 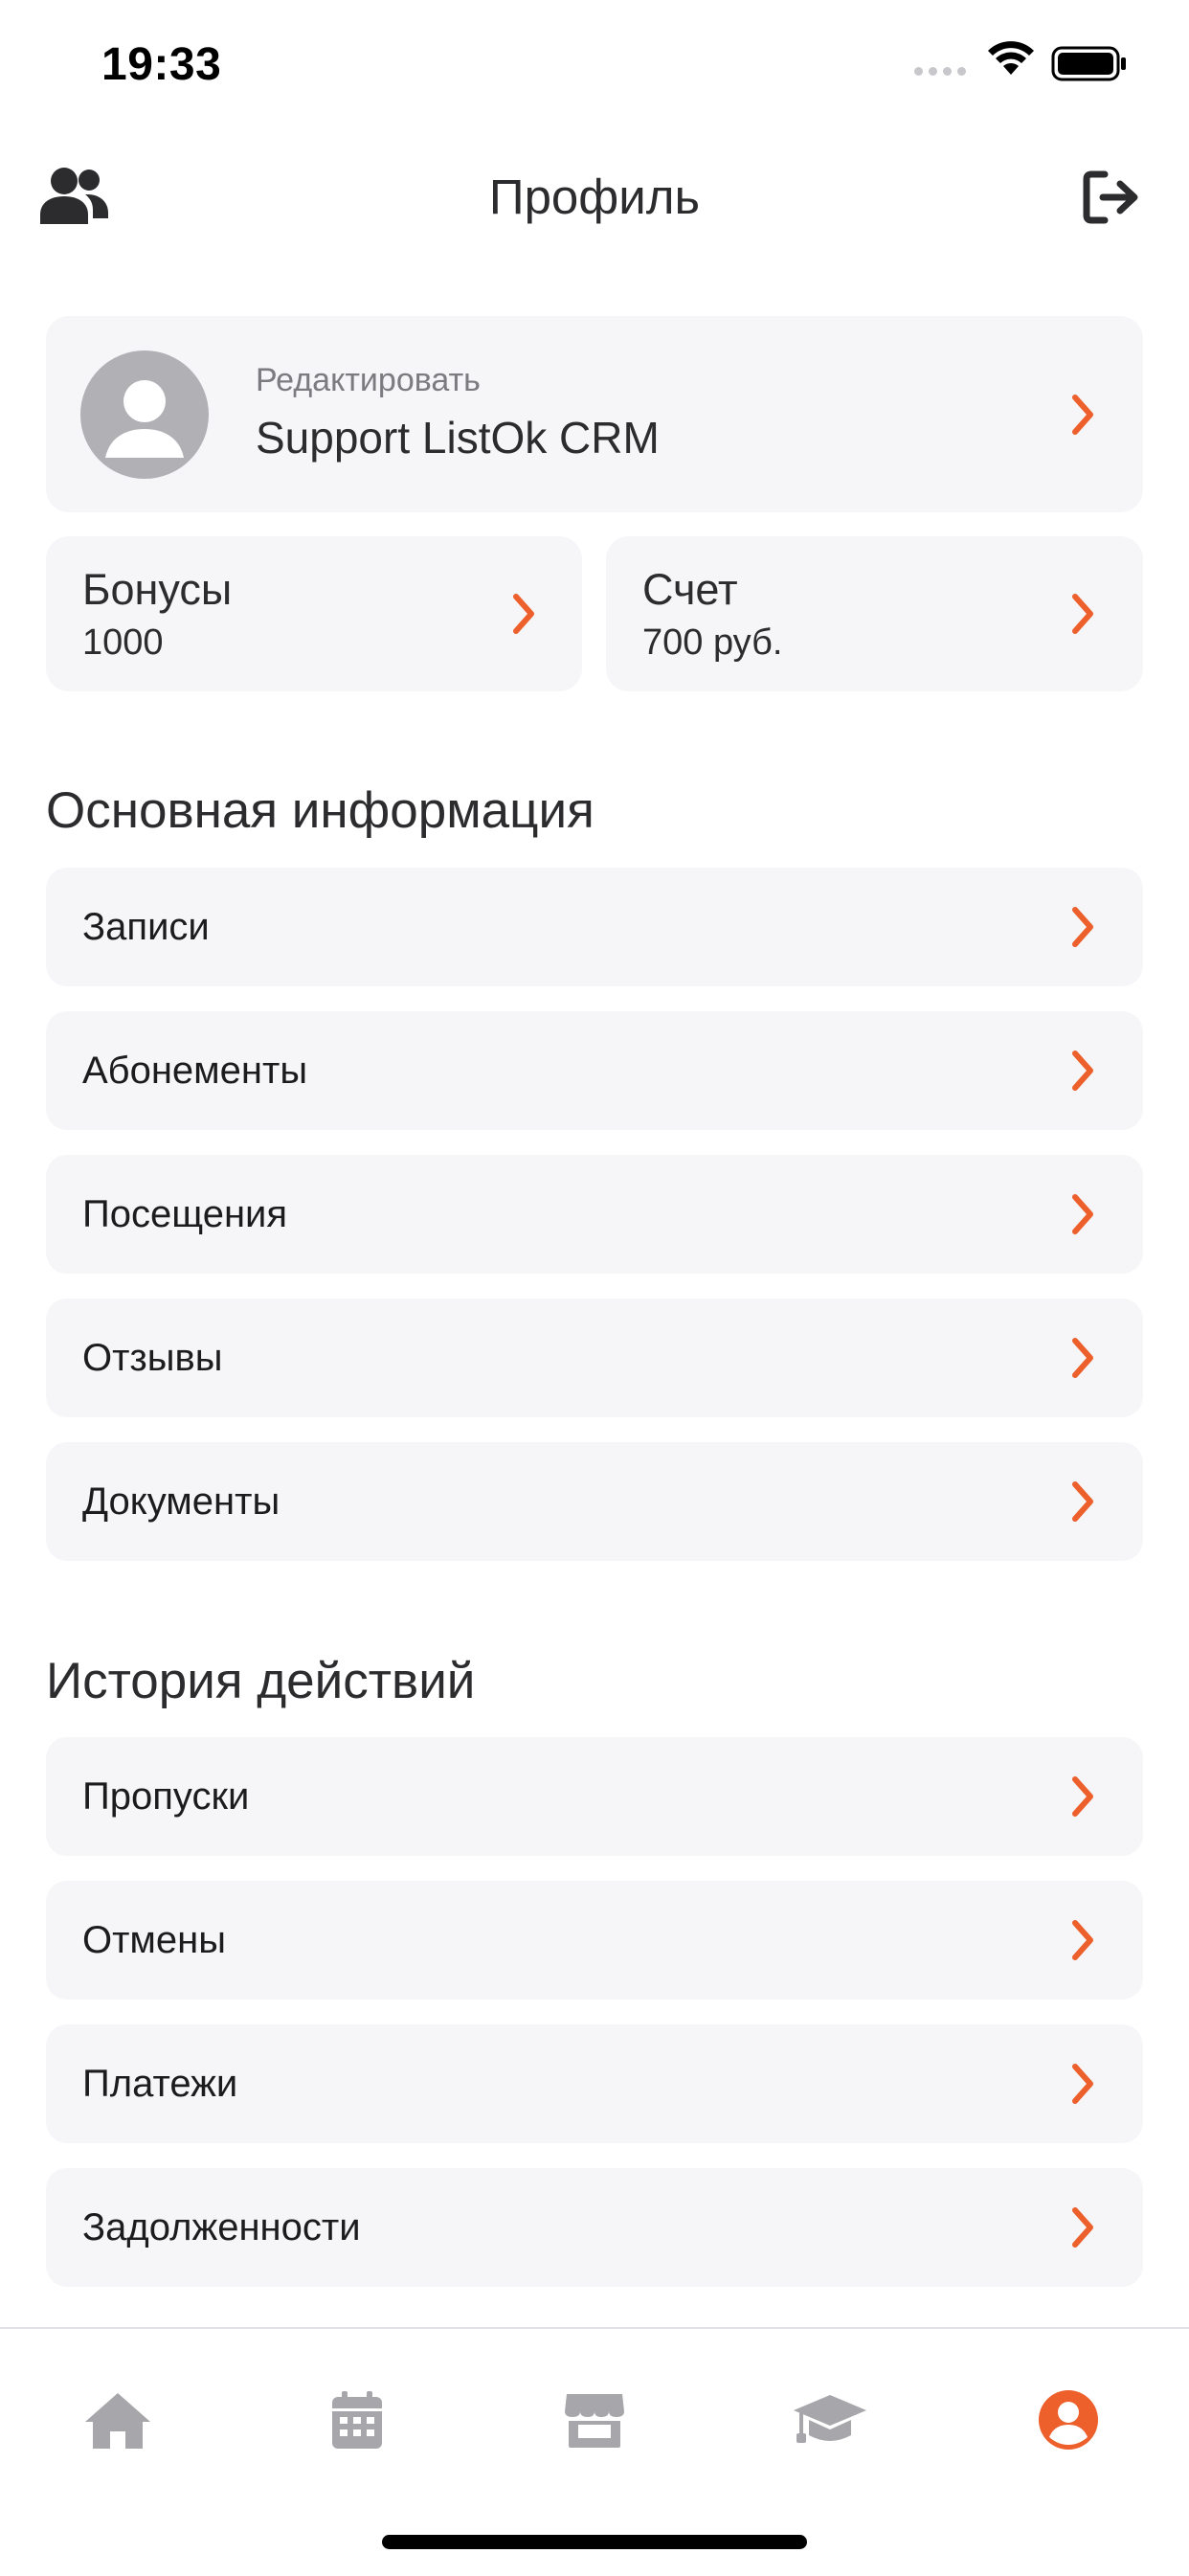 I want to click on menu-item-label: Абонементы, so click(x=195, y=1071).